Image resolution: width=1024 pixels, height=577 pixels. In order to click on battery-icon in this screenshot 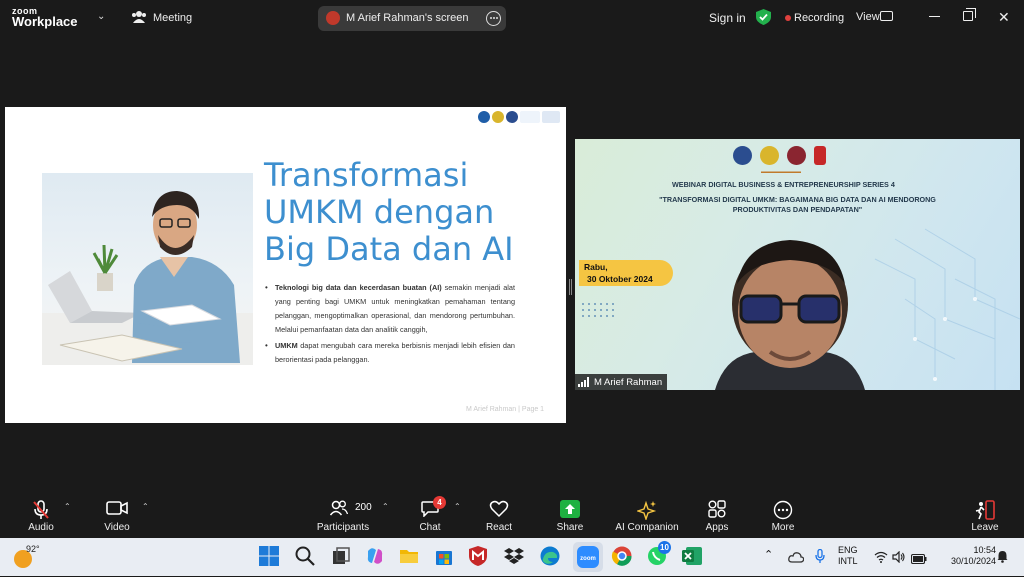, I will do `click(918, 560)`.